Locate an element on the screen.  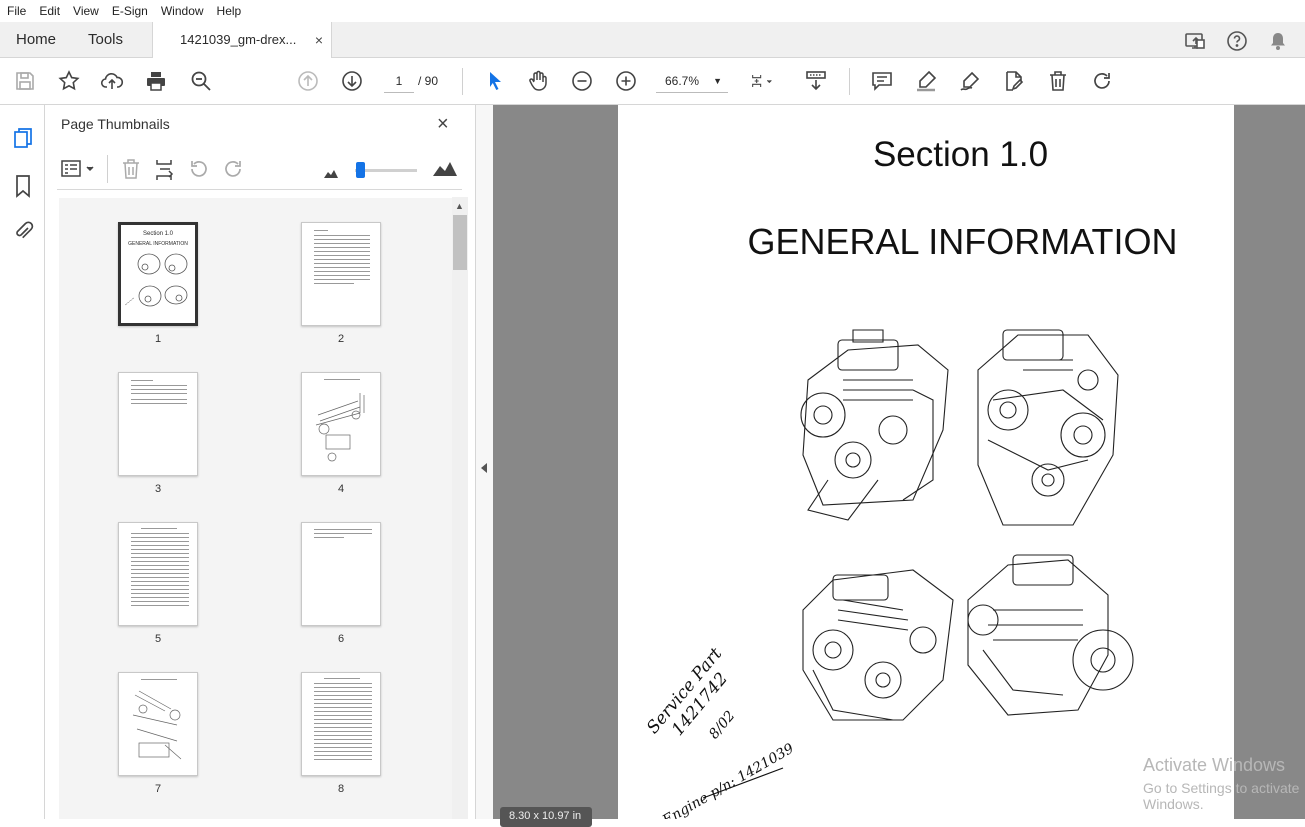
document-heading: GENERAL INFORMATION is located at coordinates (962, 241).